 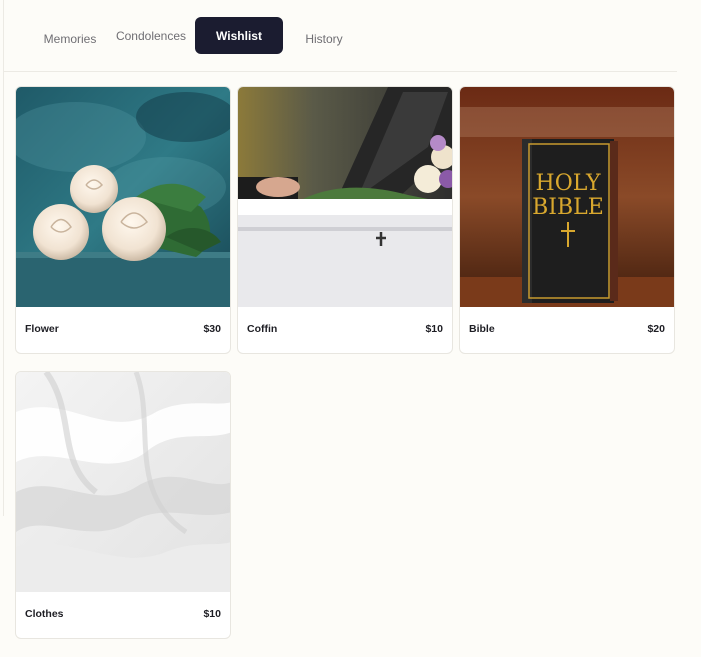 I want to click on white-coffin-image, so click(x=345, y=197).